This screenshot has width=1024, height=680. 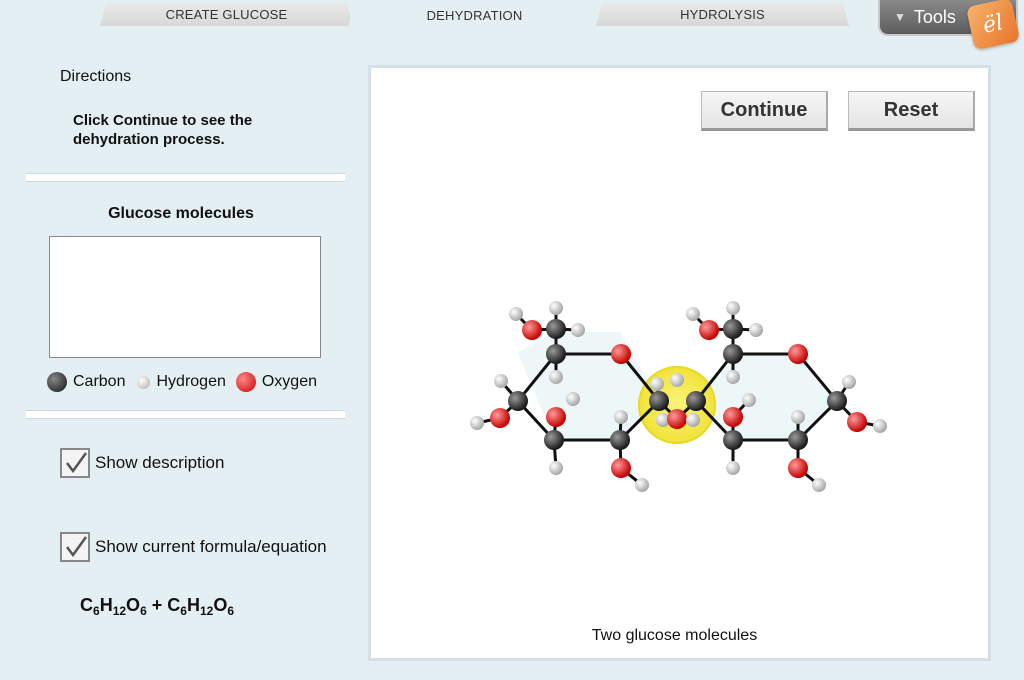 I want to click on explorelearning-logo: ël, so click(x=993, y=25).